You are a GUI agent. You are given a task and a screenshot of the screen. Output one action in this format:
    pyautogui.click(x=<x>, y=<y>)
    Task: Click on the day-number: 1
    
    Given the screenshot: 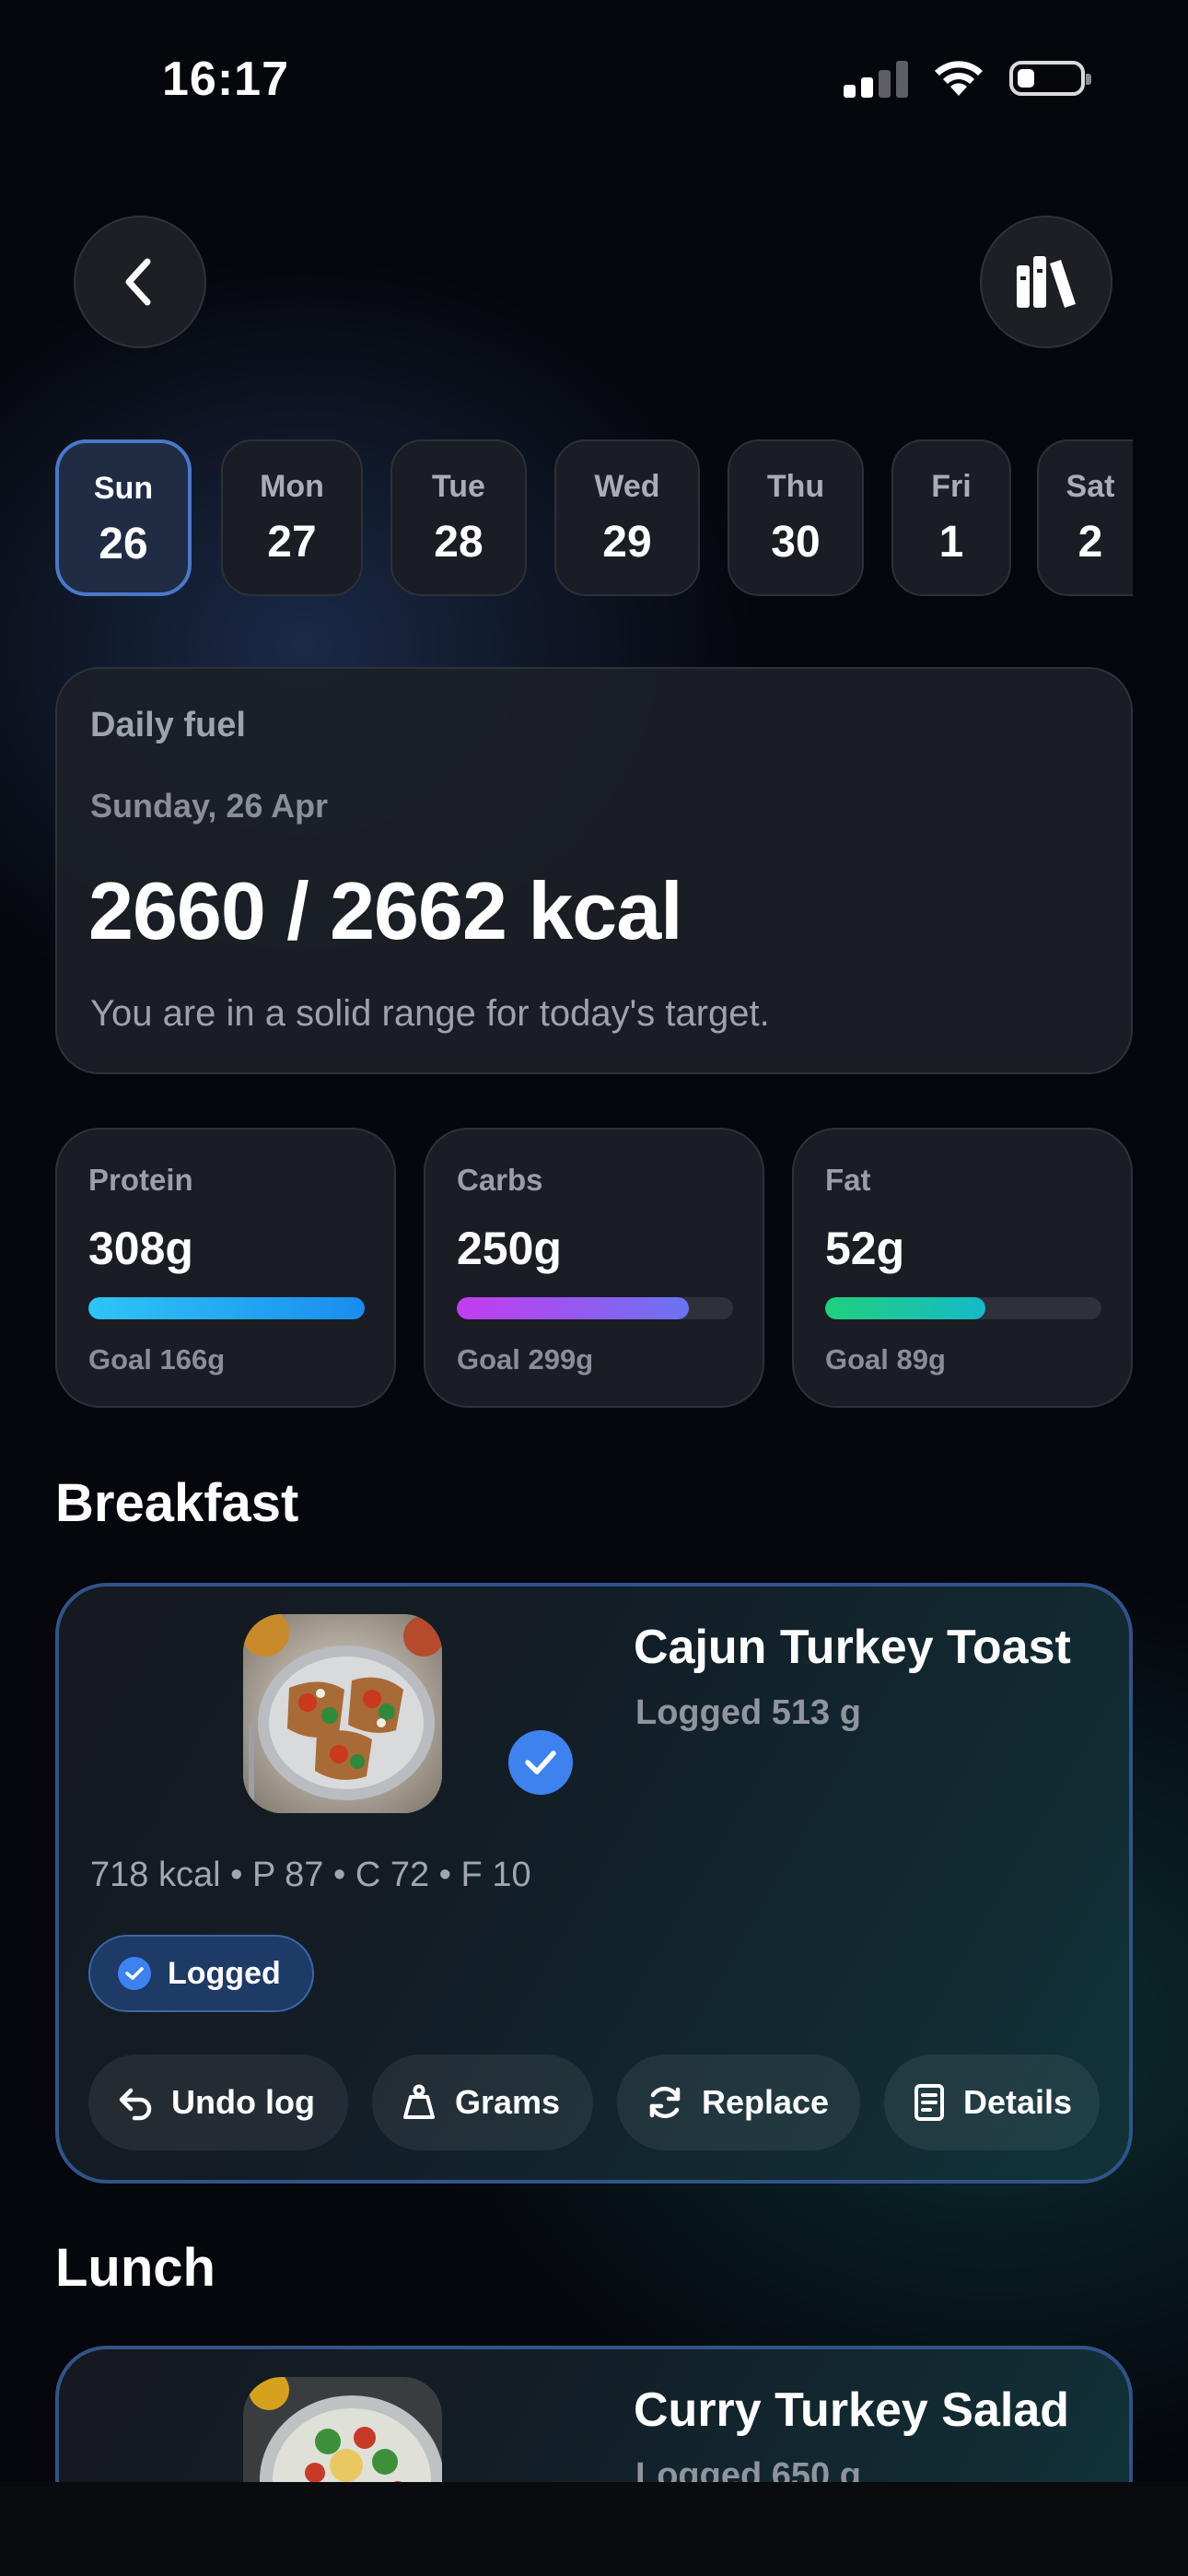 What is the action you would take?
    pyautogui.click(x=951, y=542)
    